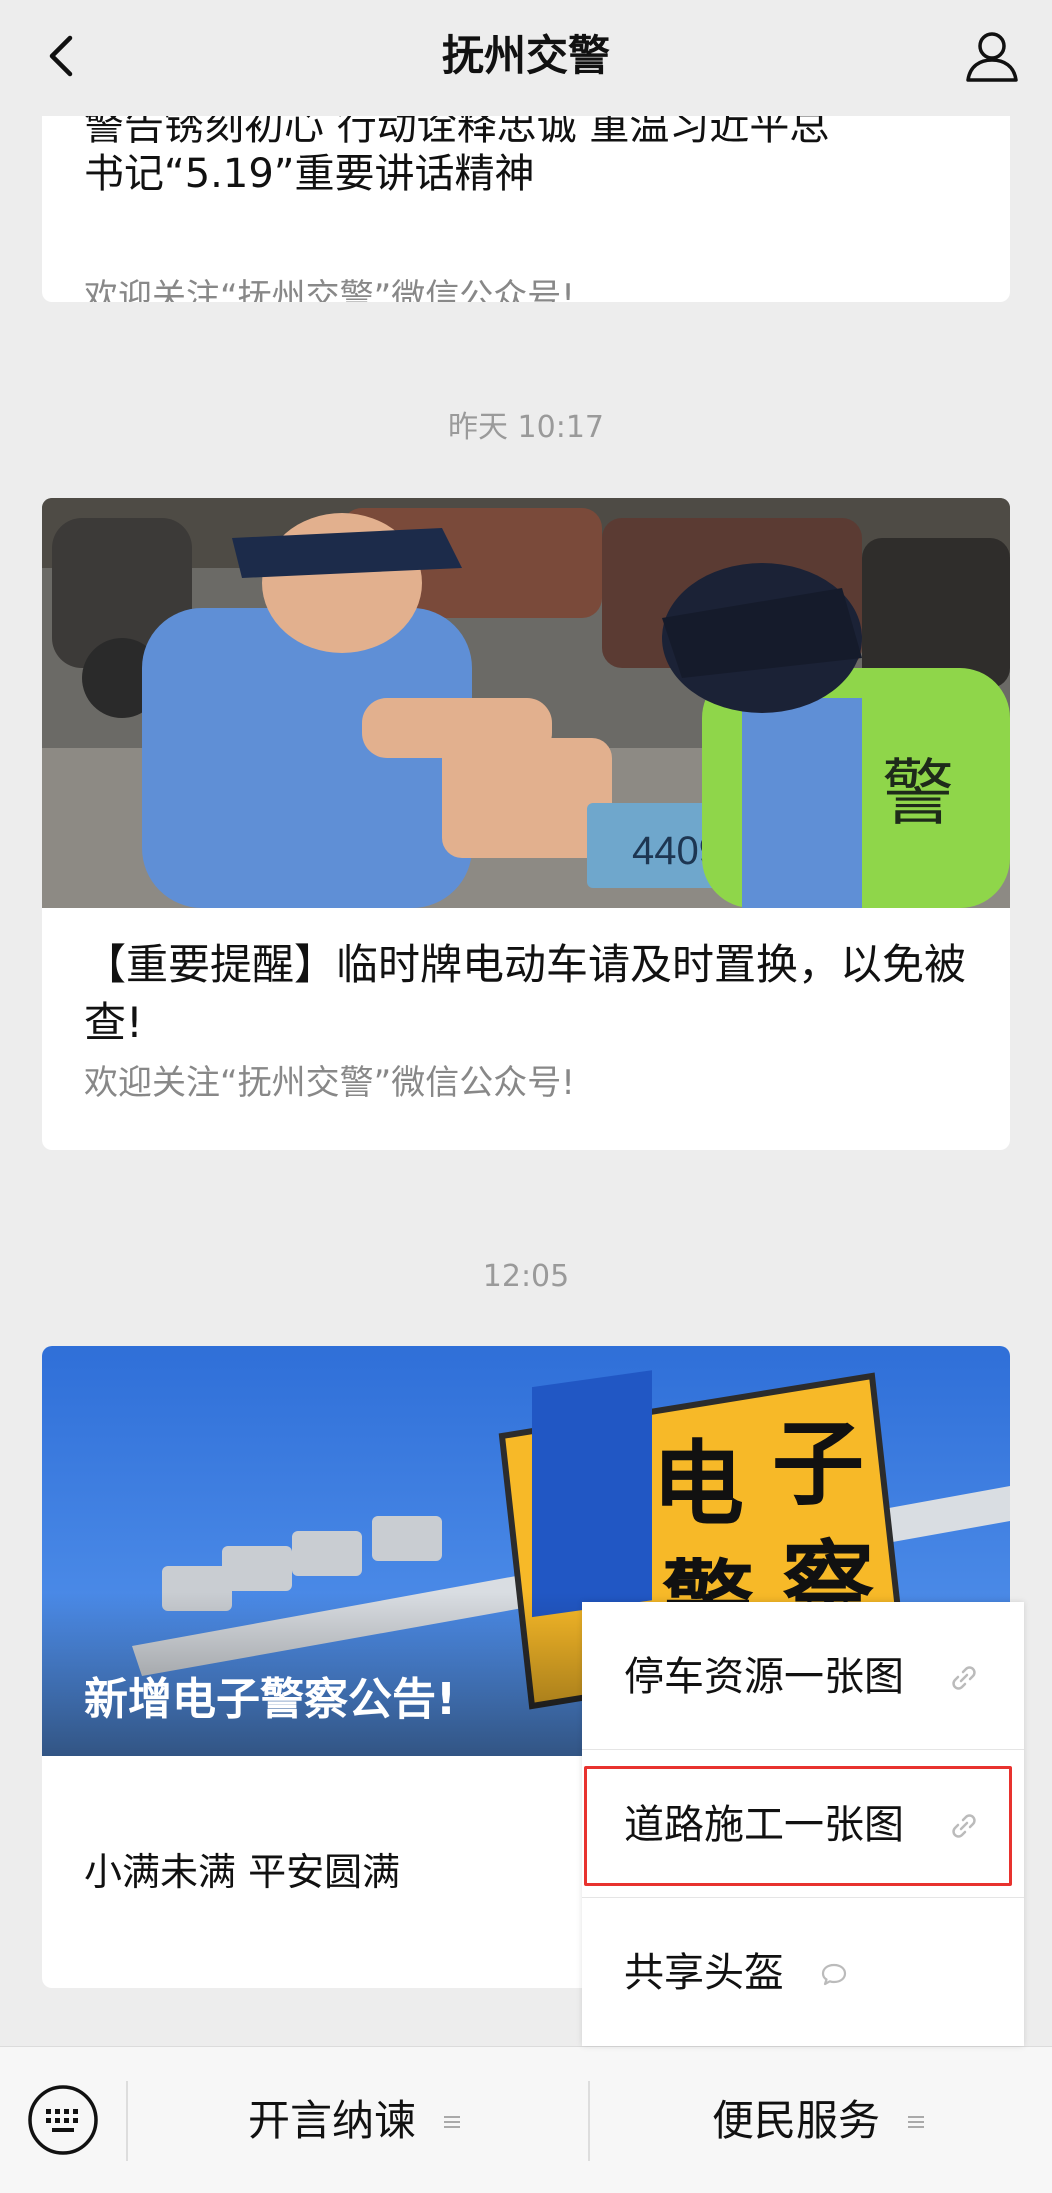 This screenshot has height=2193, width=1052. What do you see at coordinates (803, 1972) in the screenshot?
I see `submenu-item-shared-helmet: 共享头盔` at bounding box center [803, 1972].